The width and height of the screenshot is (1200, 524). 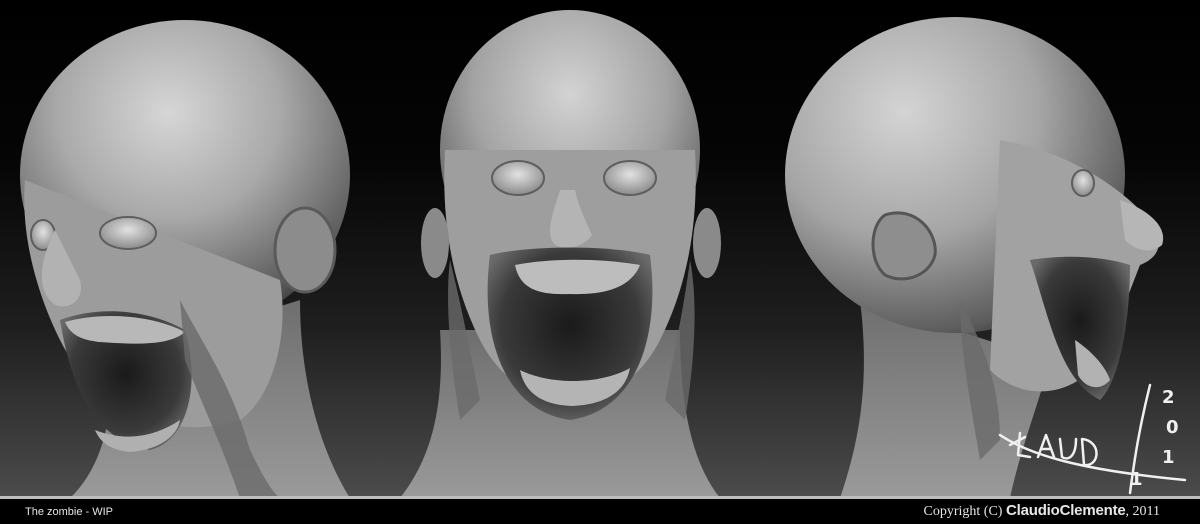 What do you see at coordinates (1142, 511) in the screenshot?
I see `copyright-year: , 2011` at bounding box center [1142, 511].